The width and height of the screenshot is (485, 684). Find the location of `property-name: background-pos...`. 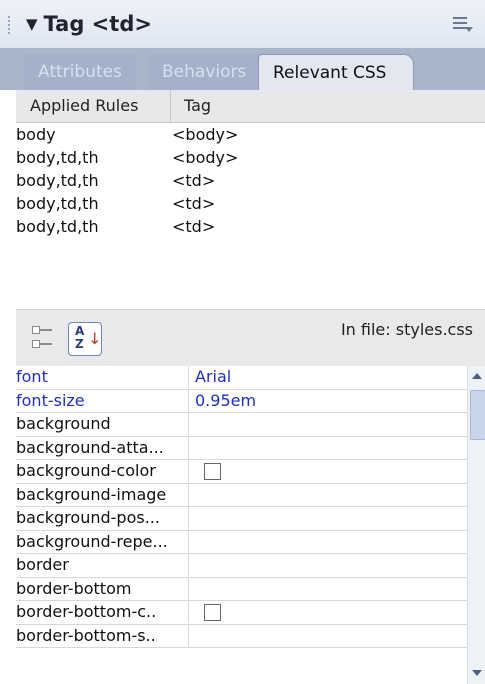

property-name: background-pos... is located at coordinates (88, 517).